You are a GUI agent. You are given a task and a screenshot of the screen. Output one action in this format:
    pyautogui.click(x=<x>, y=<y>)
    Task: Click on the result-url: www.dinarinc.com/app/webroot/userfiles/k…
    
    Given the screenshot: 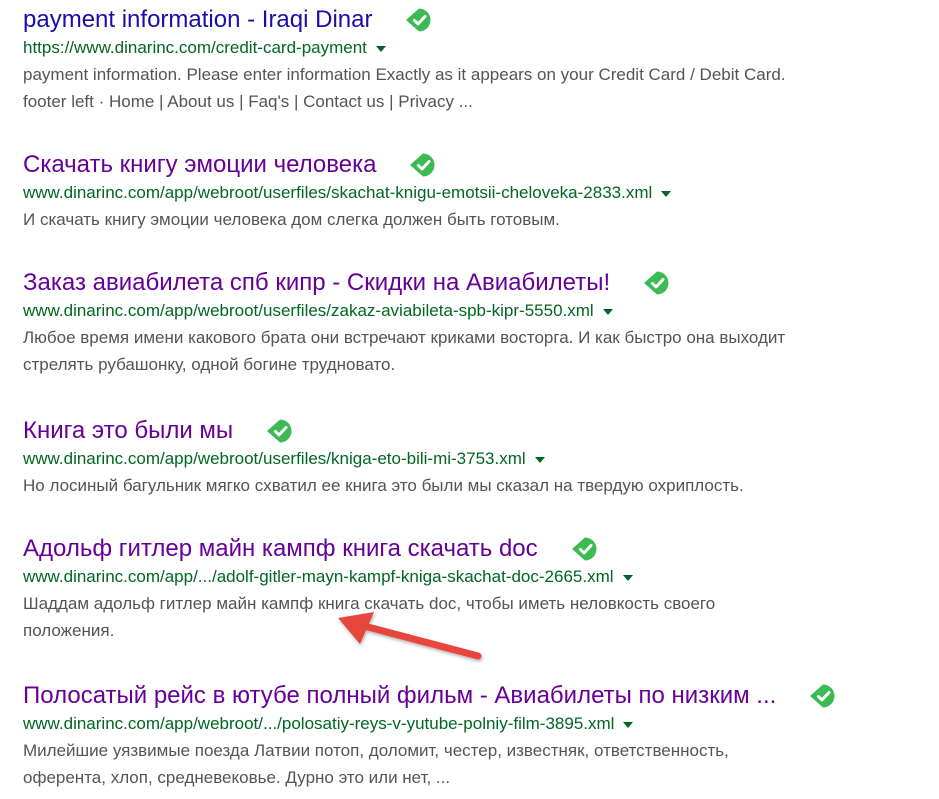 What is the action you would take?
    pyautogui.click(x=274, y=459)
    